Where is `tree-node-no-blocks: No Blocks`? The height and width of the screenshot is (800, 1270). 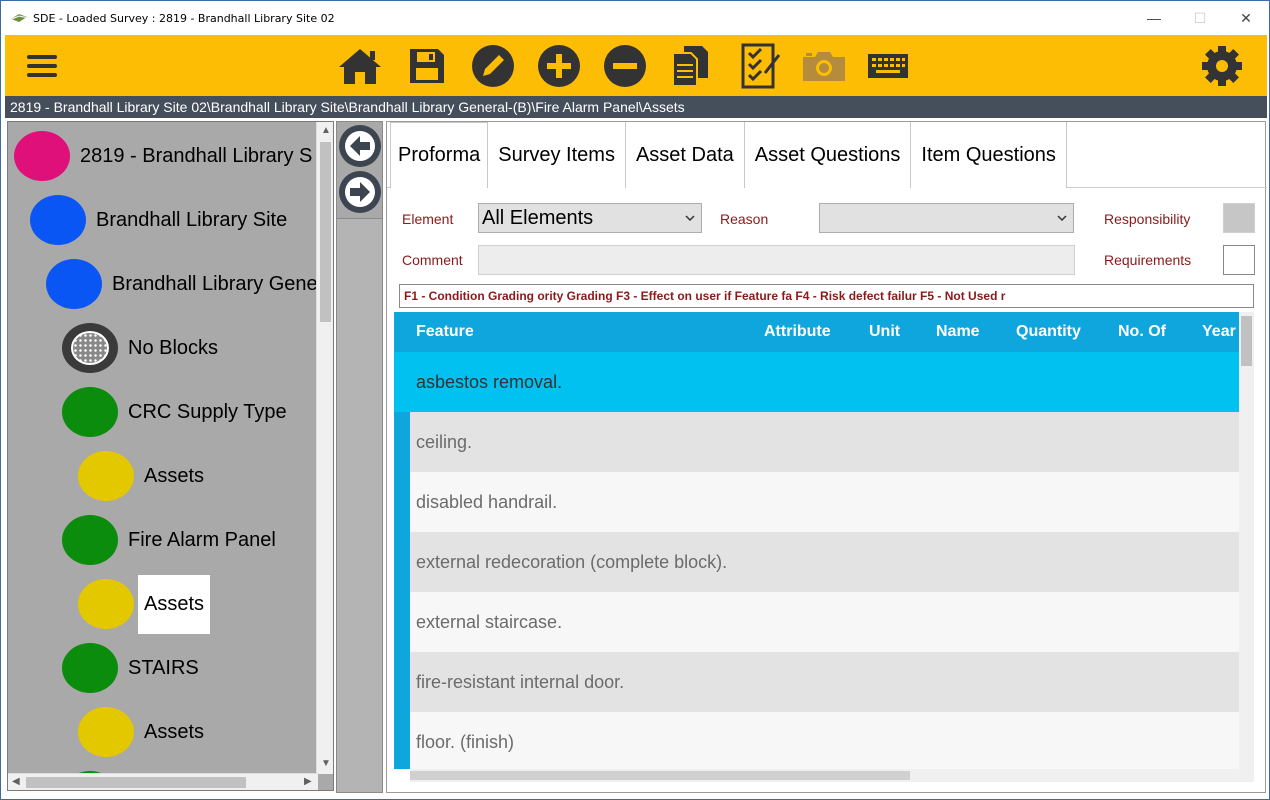 tree-node-no-blocks: No Blocks is located at coordinates (140, 348).